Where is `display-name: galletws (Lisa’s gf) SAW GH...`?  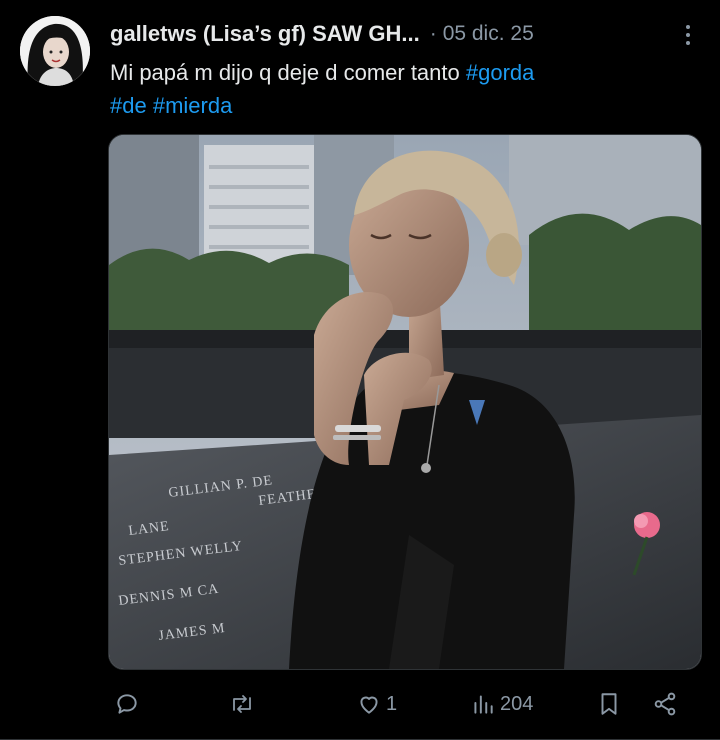
display-name: galletws (Lisa’s gf) SAW GH... is located at coordinates (265, 34).